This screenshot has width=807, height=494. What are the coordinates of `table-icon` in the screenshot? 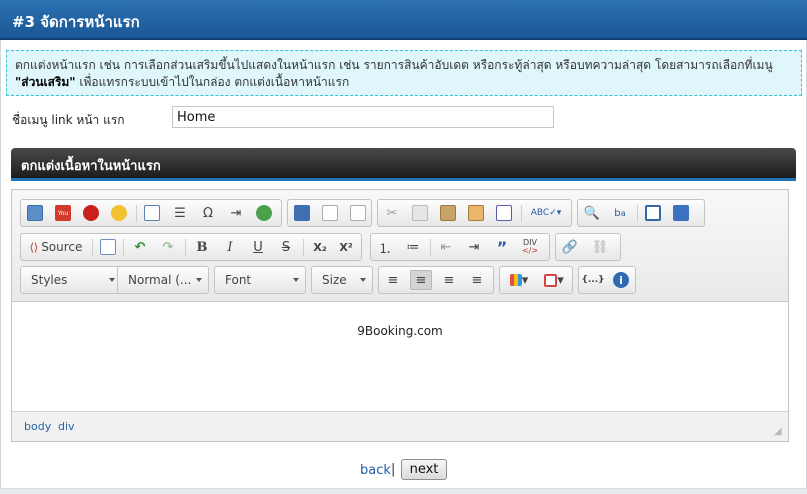 It's located at (152, 213).